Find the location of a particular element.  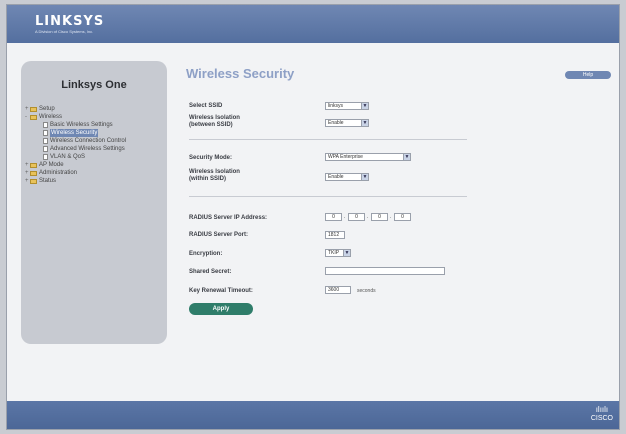

shared-secret-field is located at coordinates (385, 271).